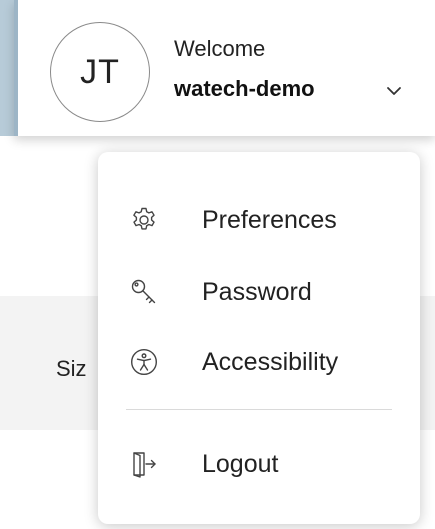 The height and width of the screenshot is (529, 435). Describe the element at coordinates (144, 362) in the screenshot. I see `accessibility-icon` at that location.